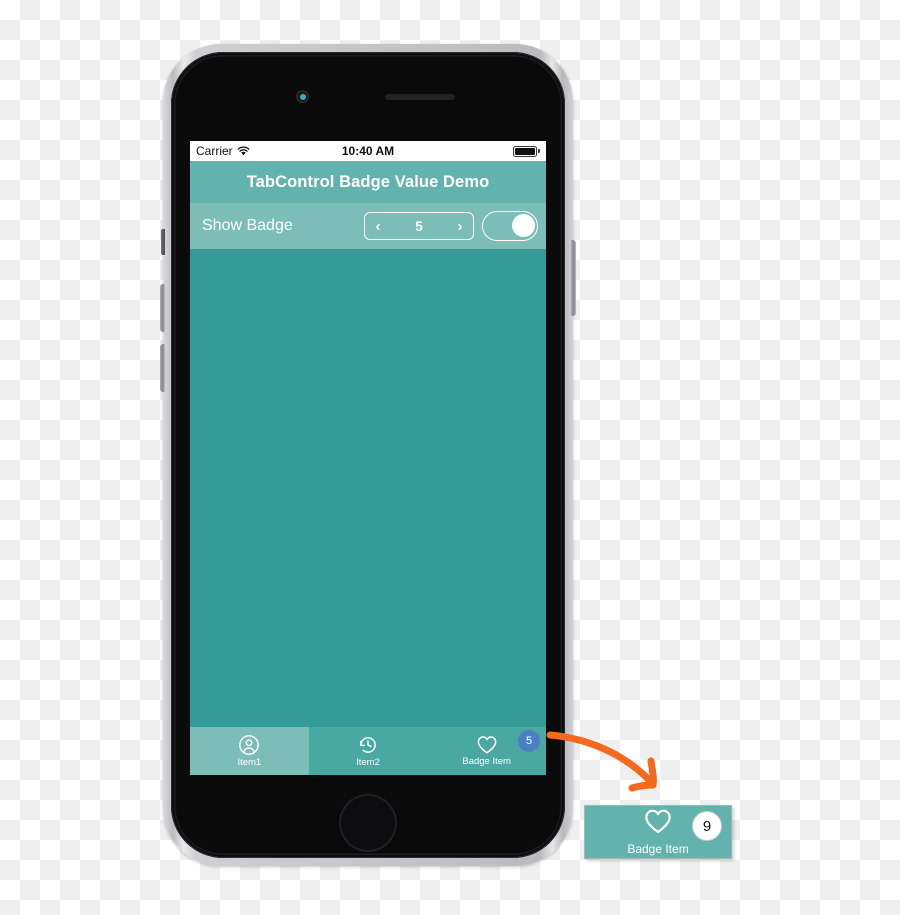 The image size is (900, 915). What do you see at coordinates (243, 151) in the screenshot?
I see `wifi-icon` at bounding box center [243, 151].